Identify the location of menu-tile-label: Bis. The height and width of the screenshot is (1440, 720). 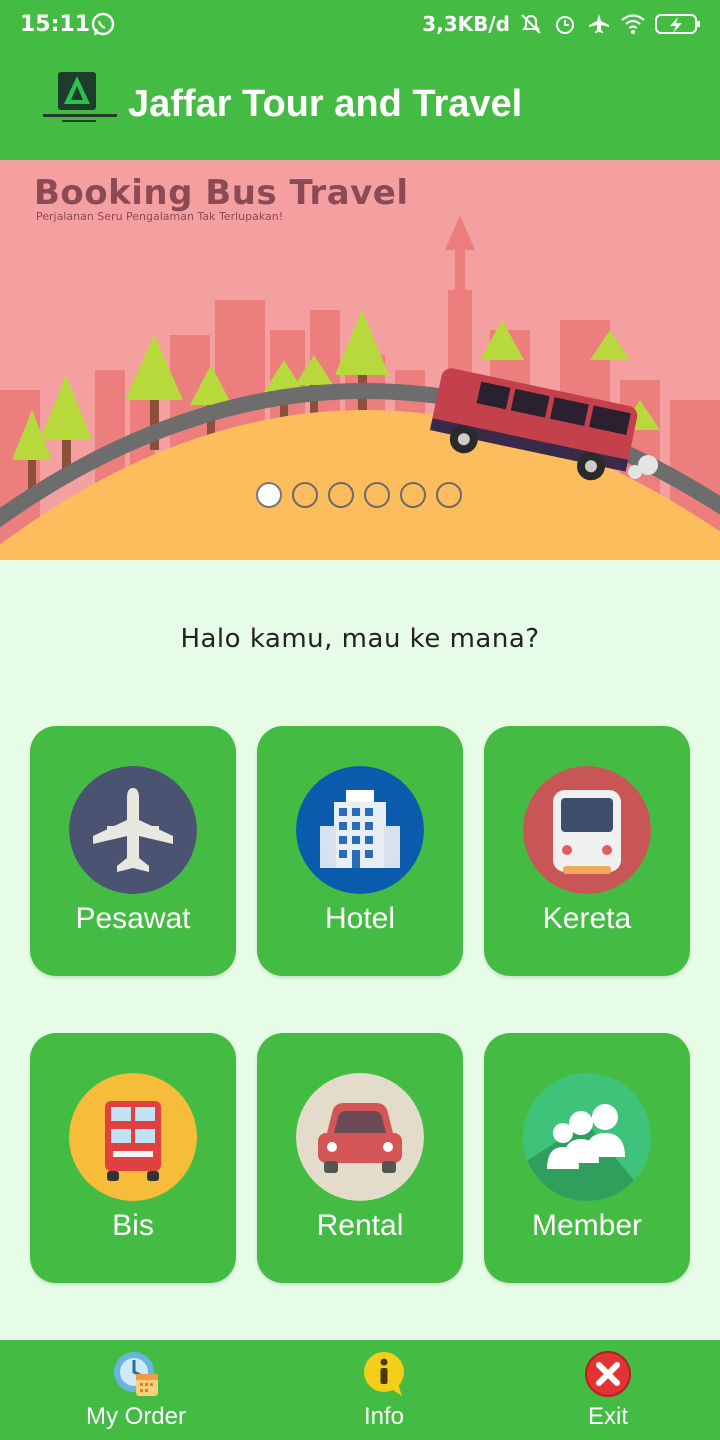
(133, 1225).